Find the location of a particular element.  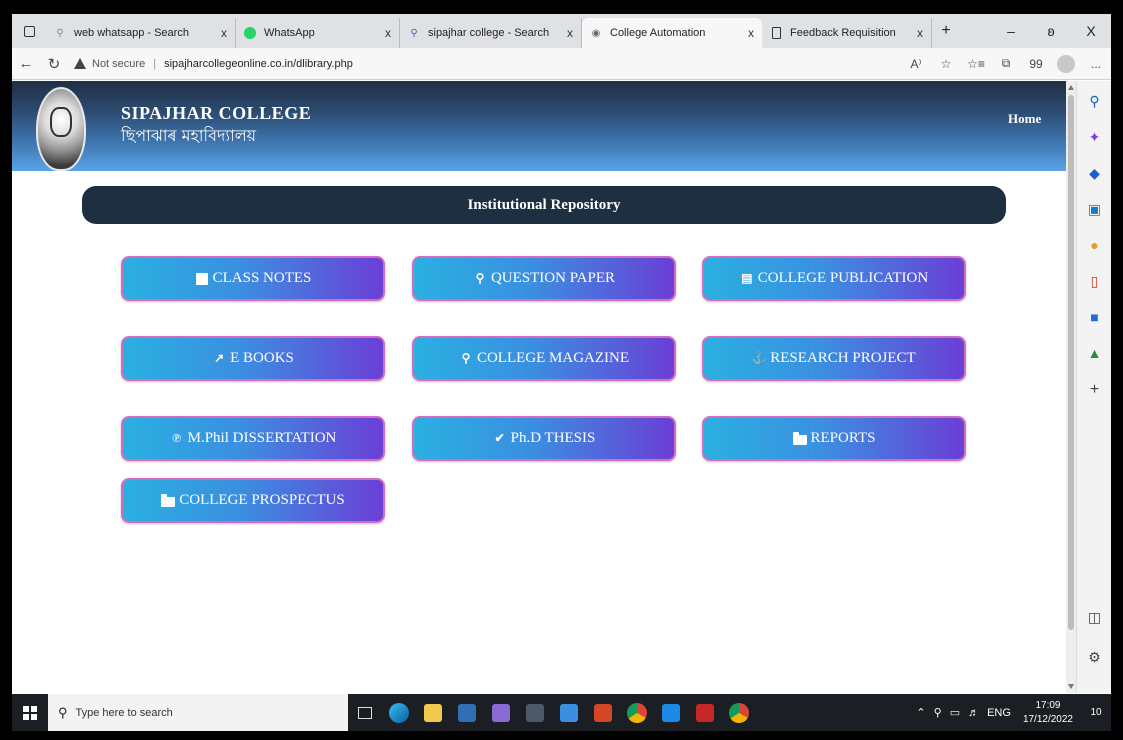

avatar is located at coordinates (1066, 63).